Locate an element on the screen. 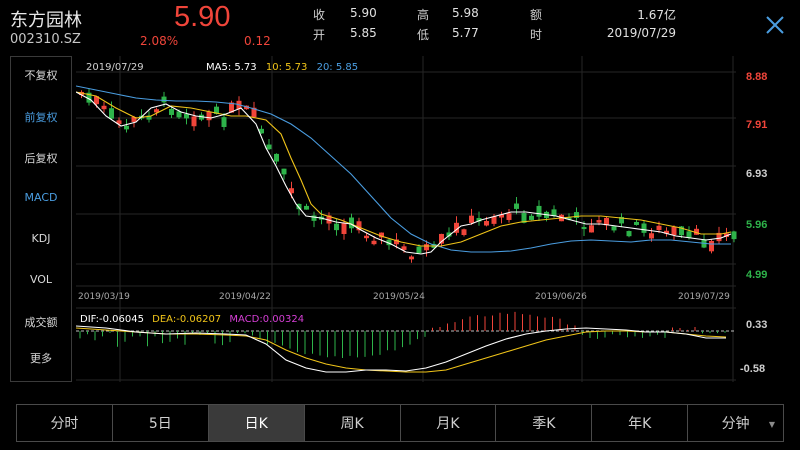 The image size is (800, 450). tab-minute-label: 分钟 is located at coordinates (735, 424).